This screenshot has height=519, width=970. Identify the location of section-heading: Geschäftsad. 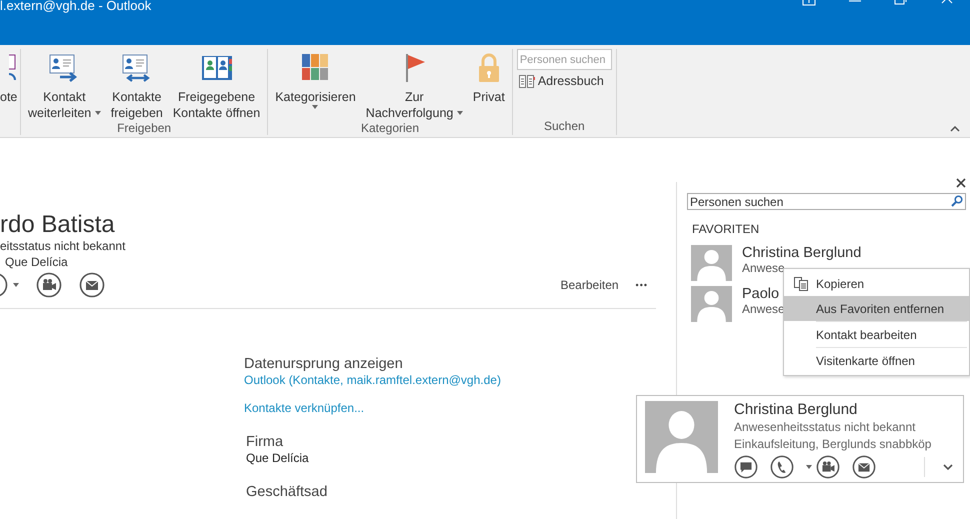
(287, 492).